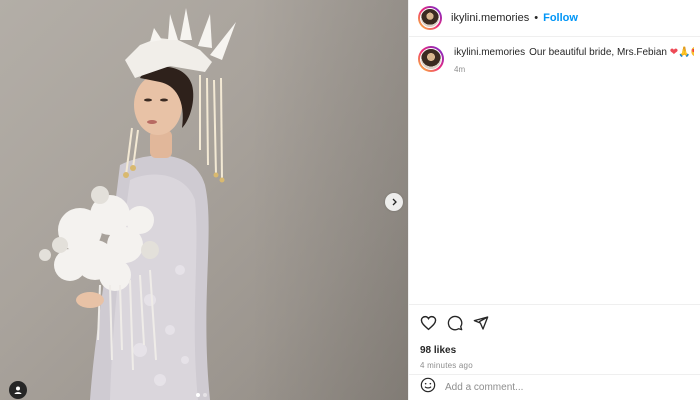  I want to click on avatar, so click(430, 18).